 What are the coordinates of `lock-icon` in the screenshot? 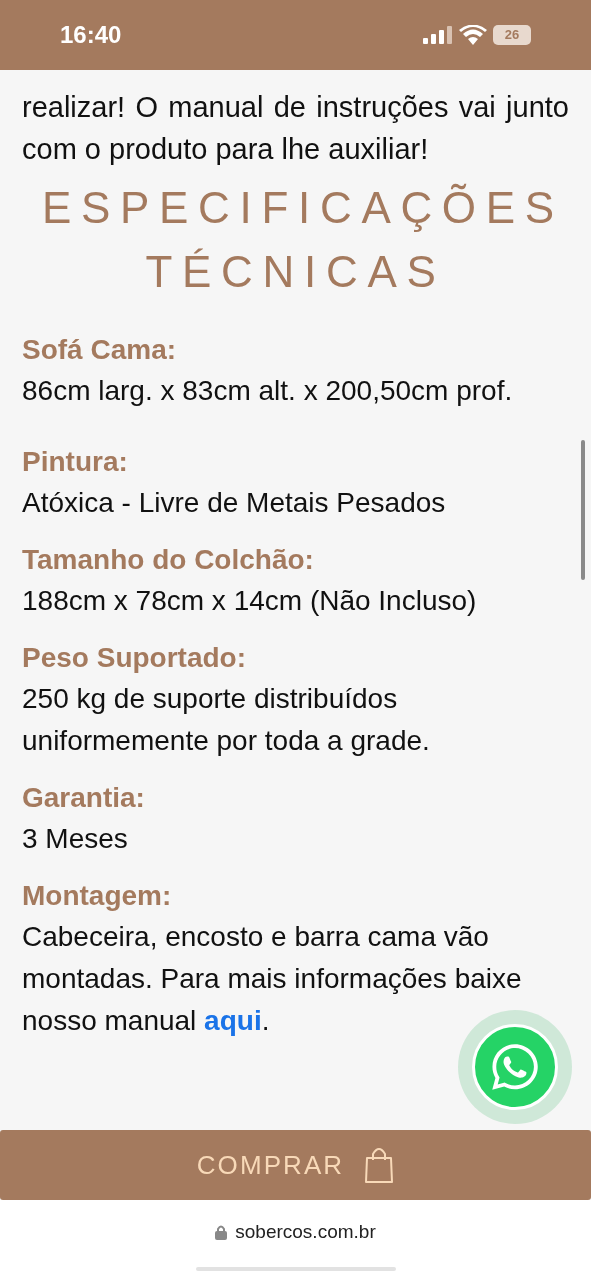 It's located at (221, 1232).